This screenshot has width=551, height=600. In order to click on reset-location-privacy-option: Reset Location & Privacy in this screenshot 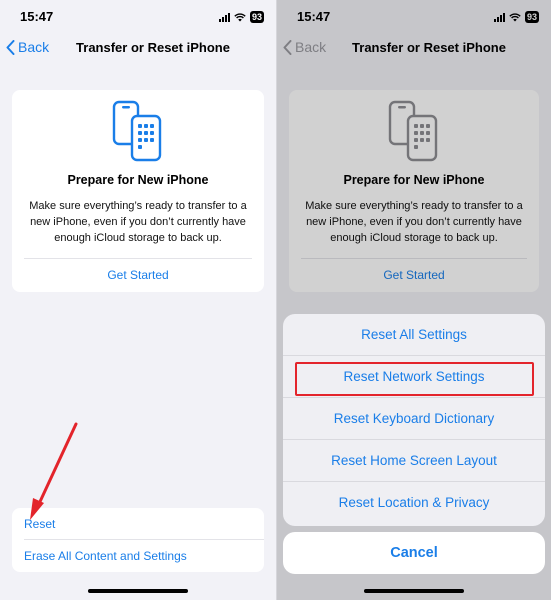, I will do `click(414, 503)`.